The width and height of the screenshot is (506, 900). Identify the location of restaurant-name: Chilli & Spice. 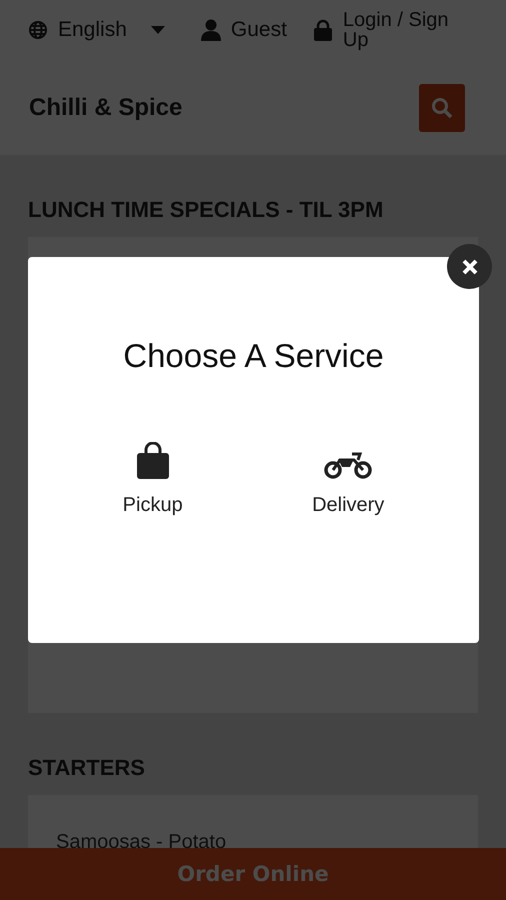
(105, 108).